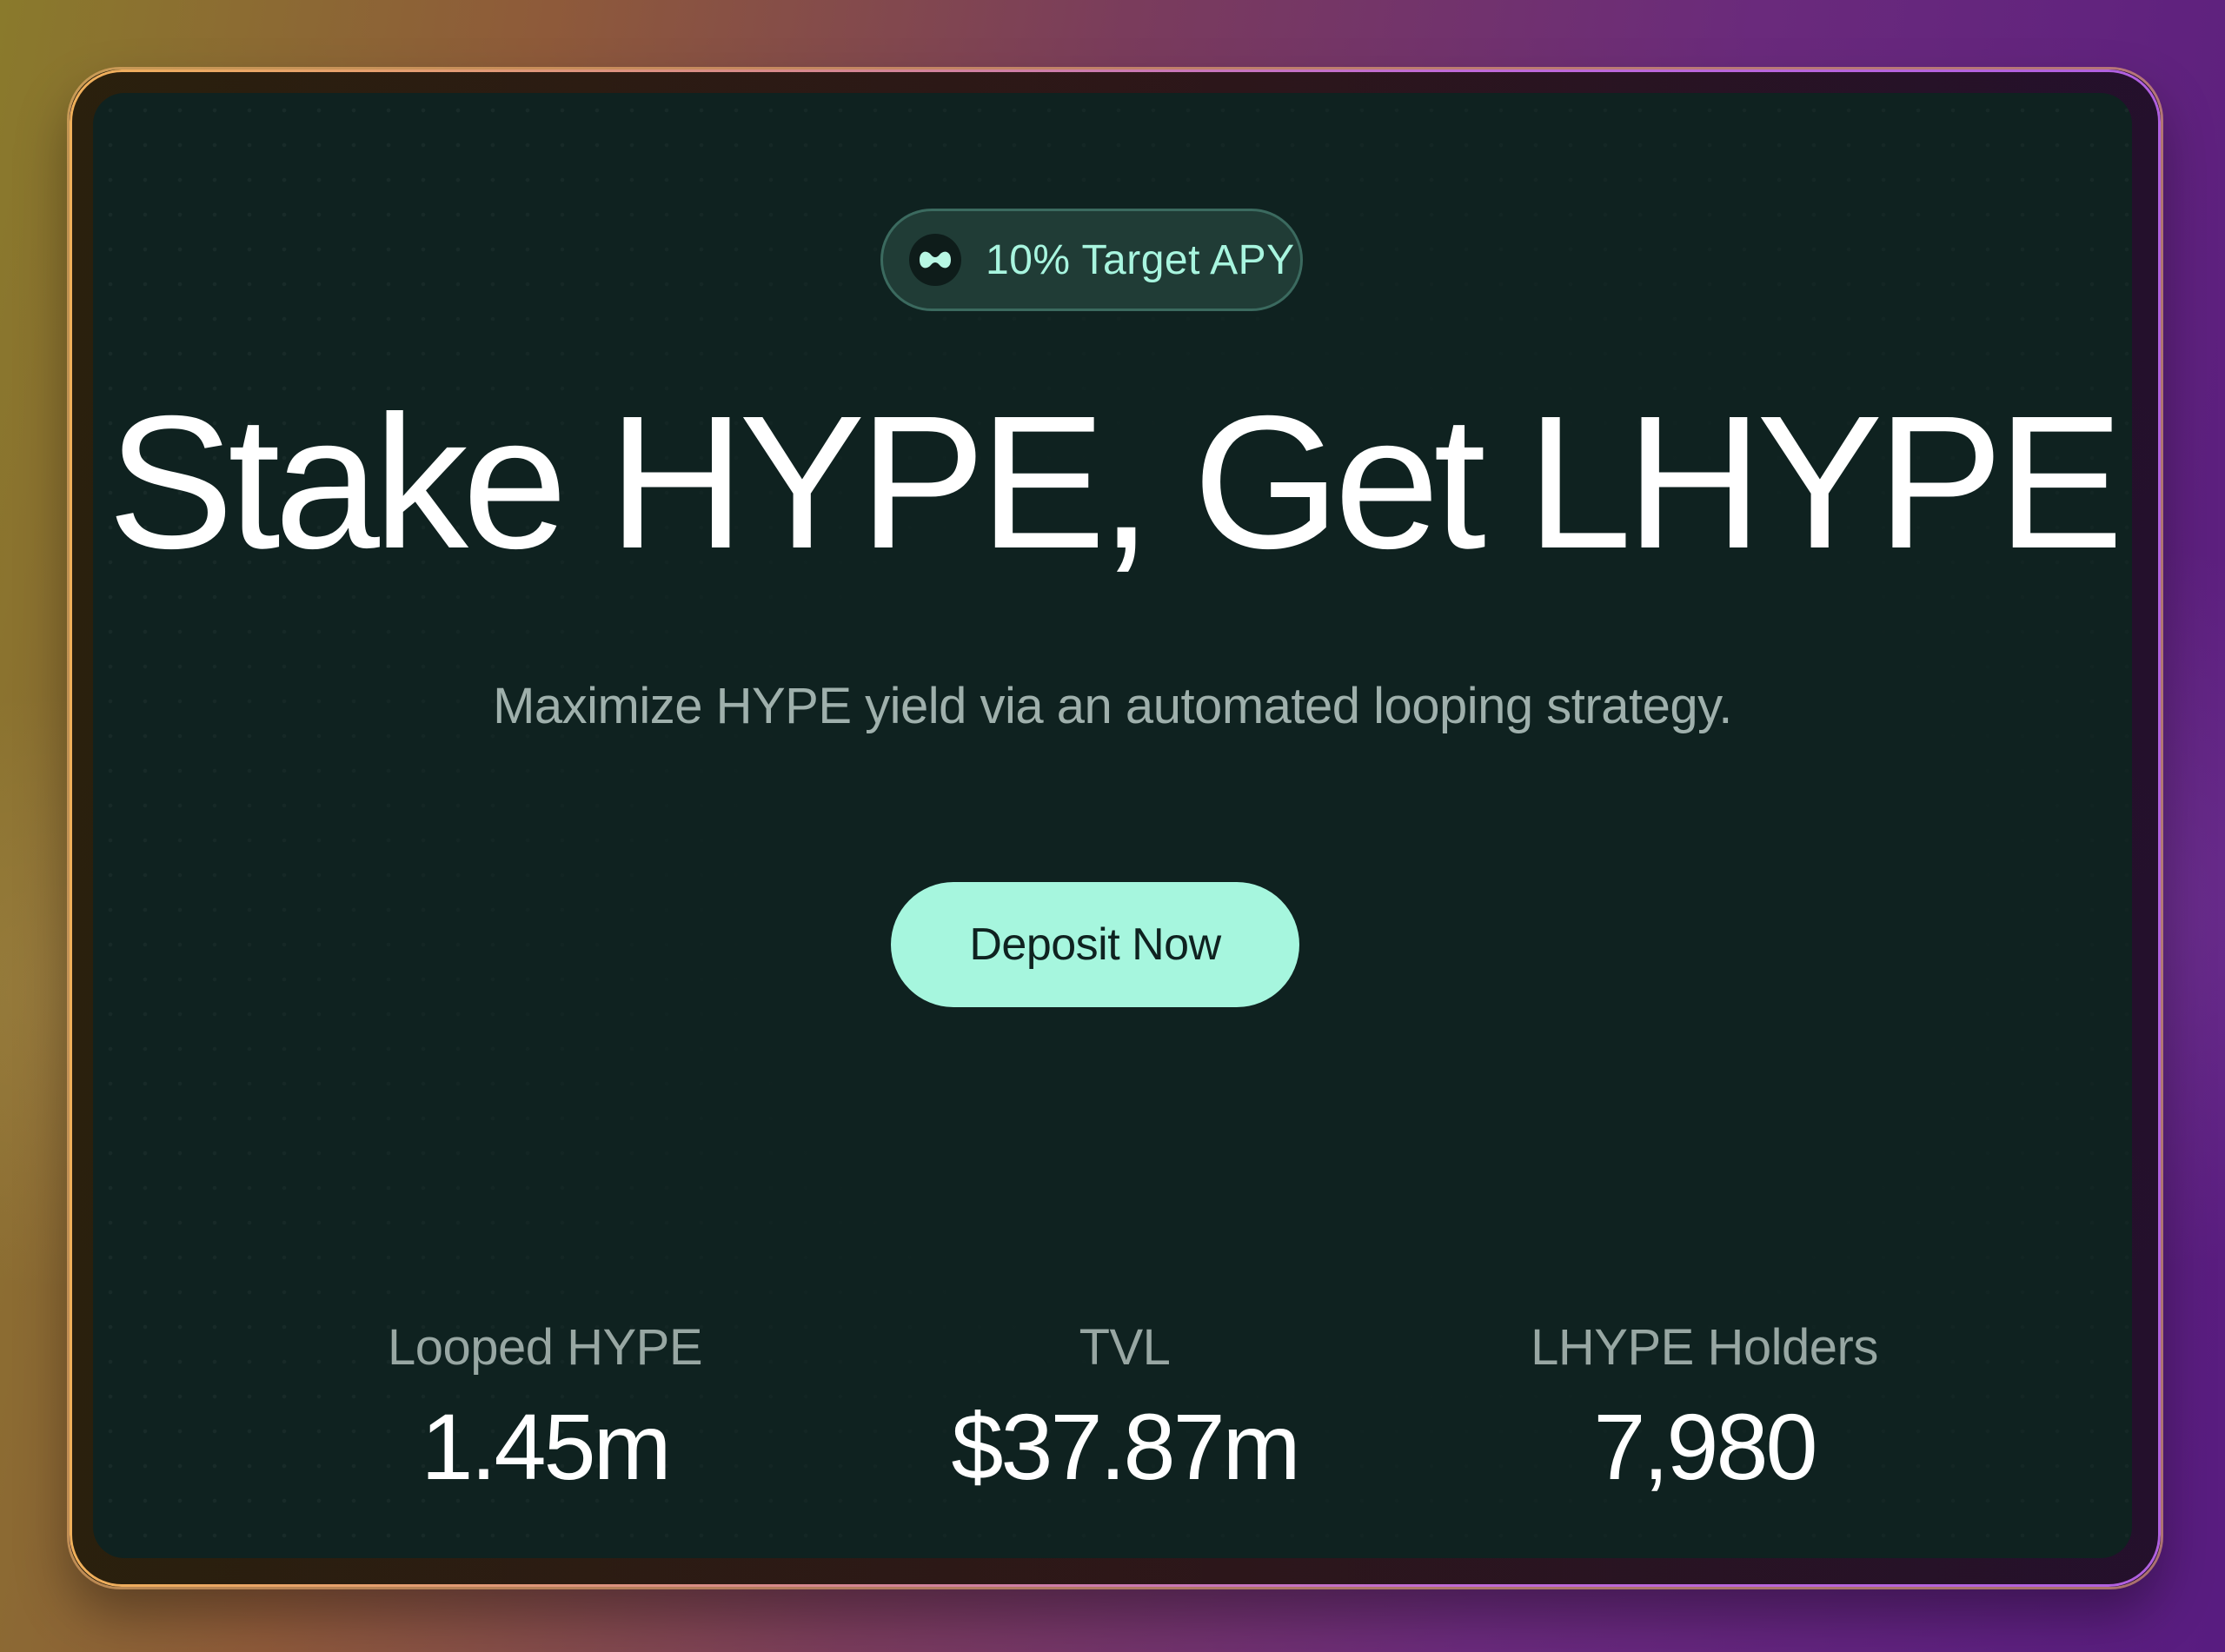 The width and height of the screenshot is (2225, 1652). What do you see at coordinates (1125, 1347) in the screenshot?
I see `stat-label: TVL` at bounding box center [1125, 1347].